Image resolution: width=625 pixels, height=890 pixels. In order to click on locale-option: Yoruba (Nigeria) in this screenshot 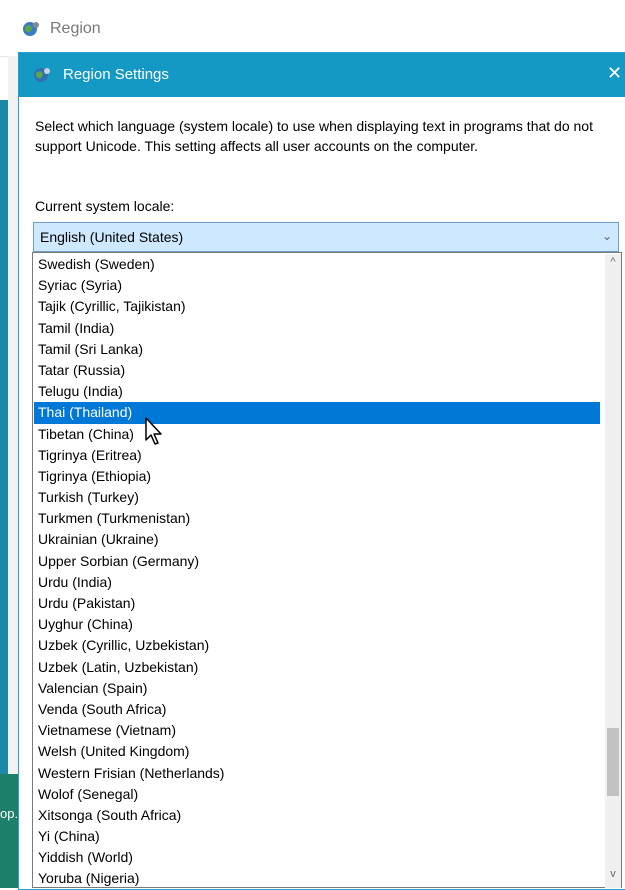, I will do `click(319, 878)`.